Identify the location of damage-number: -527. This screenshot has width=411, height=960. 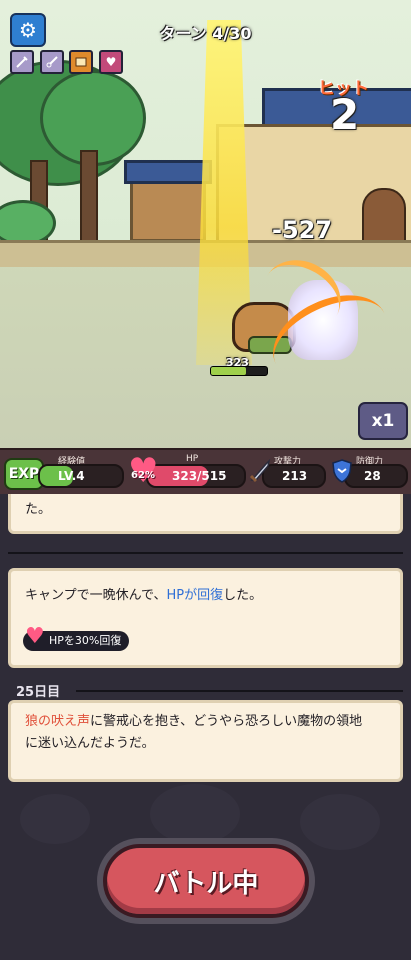
(302, 230).